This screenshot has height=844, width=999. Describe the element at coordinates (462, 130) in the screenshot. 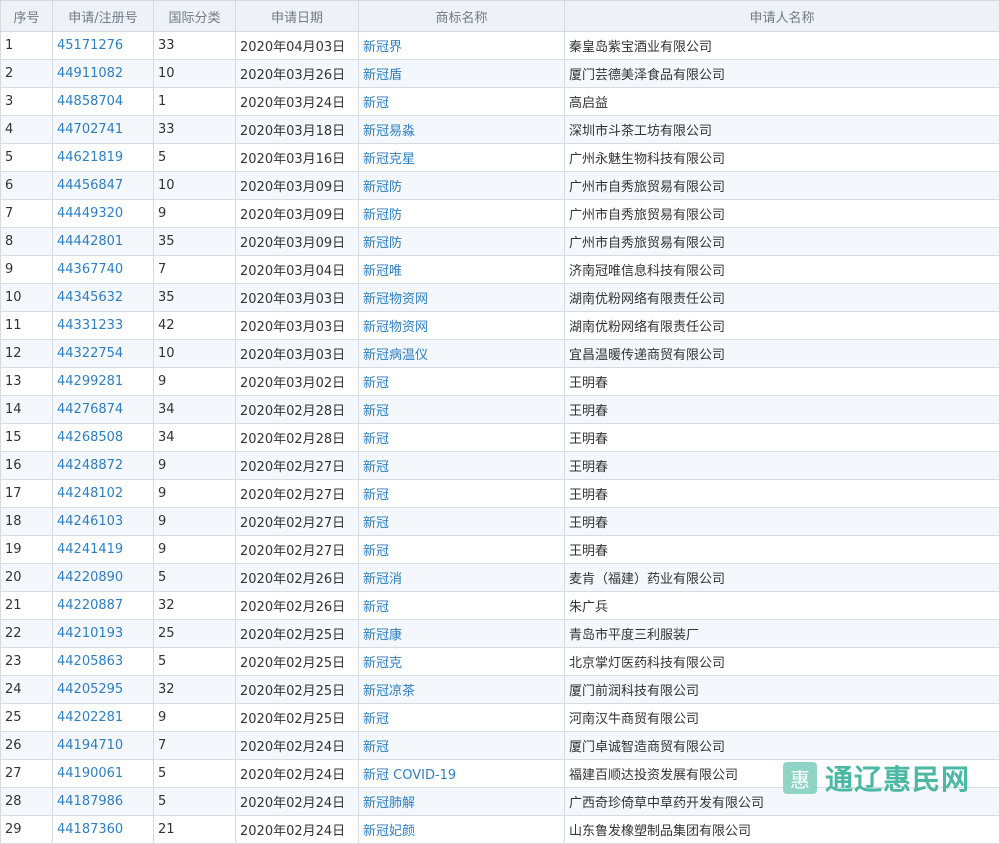

I see `cell-trademark-name: 新冠易淼` at that location.